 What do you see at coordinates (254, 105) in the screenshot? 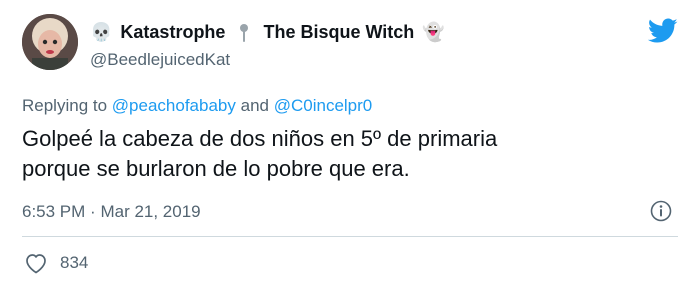
I see `replying-conjunction: and` at bounding box center [254, 105].